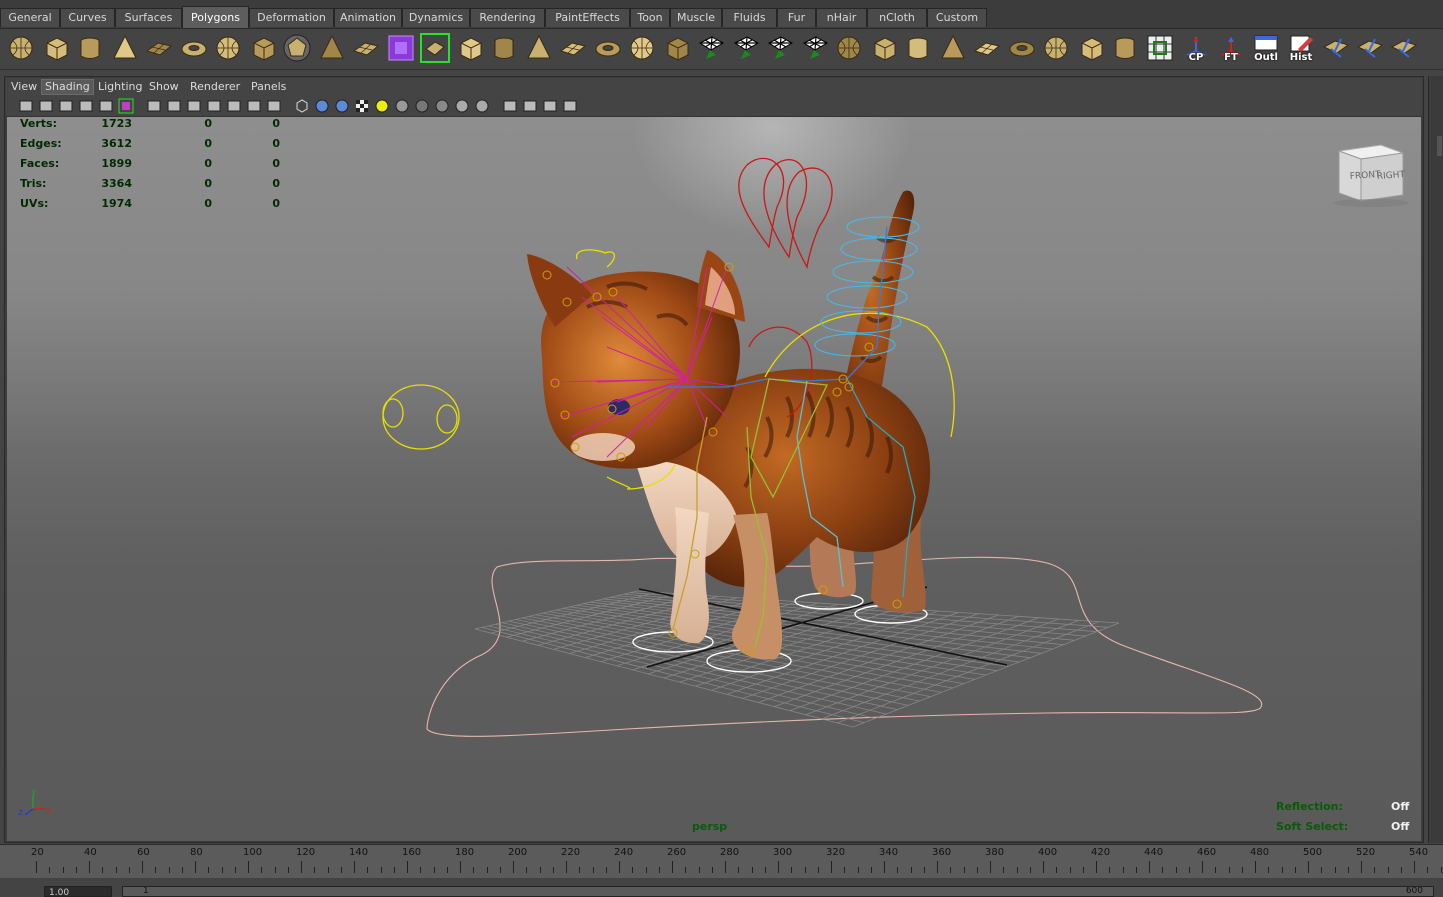  What do you see at coordinates (215, 17) in the screenshot?
I see `shelf-tab-polygons: Polygons` at bounding box center [215, 17].